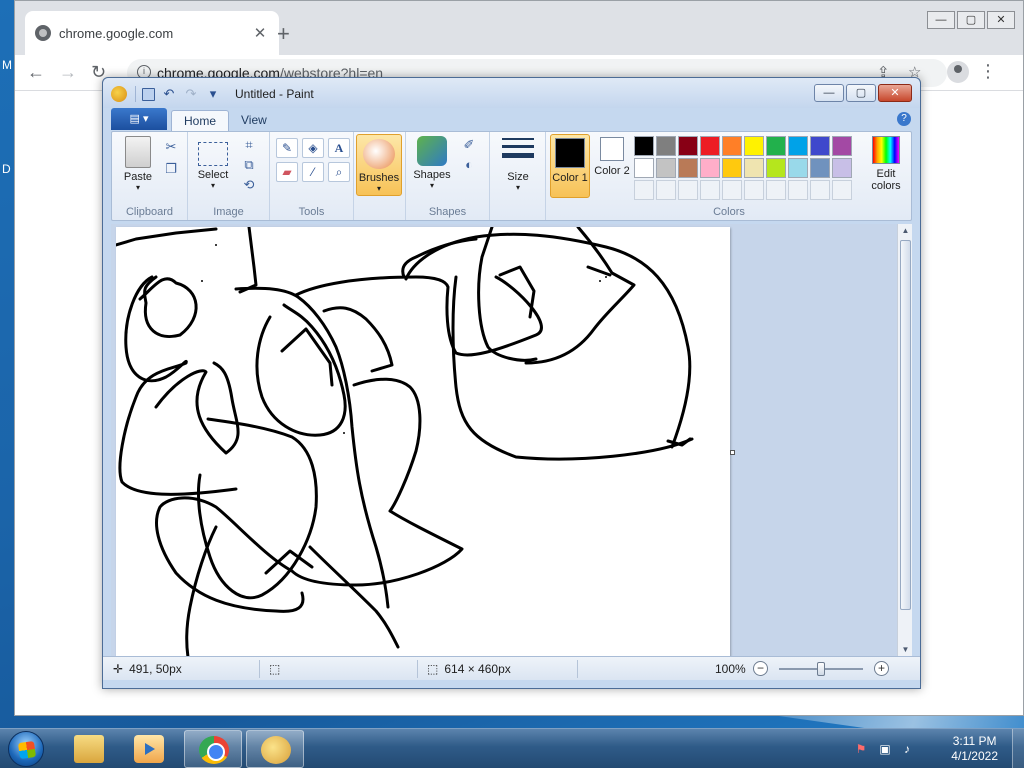 This screenshot has height=768, width=1024. What do you see at coordinates (829, 93) in the screenshot?
I see `paint-minimize-button: —` at bounding box center [829, 93].